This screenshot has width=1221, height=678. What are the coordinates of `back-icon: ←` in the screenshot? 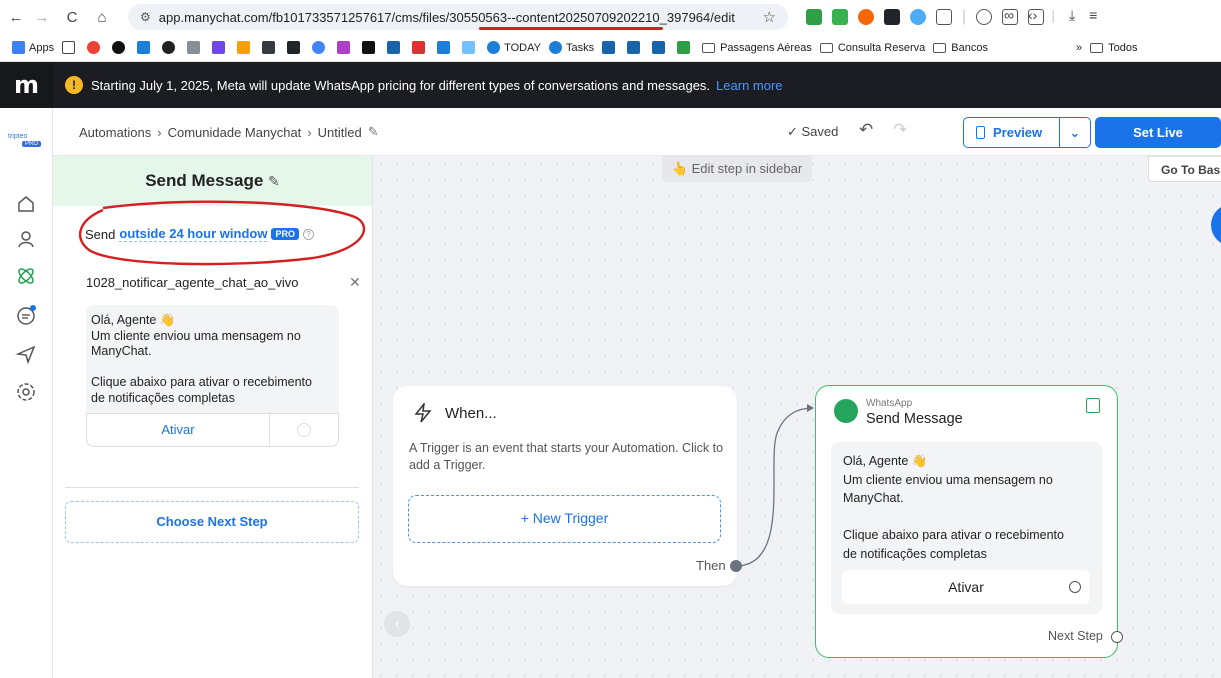 It's located at (16, 17).